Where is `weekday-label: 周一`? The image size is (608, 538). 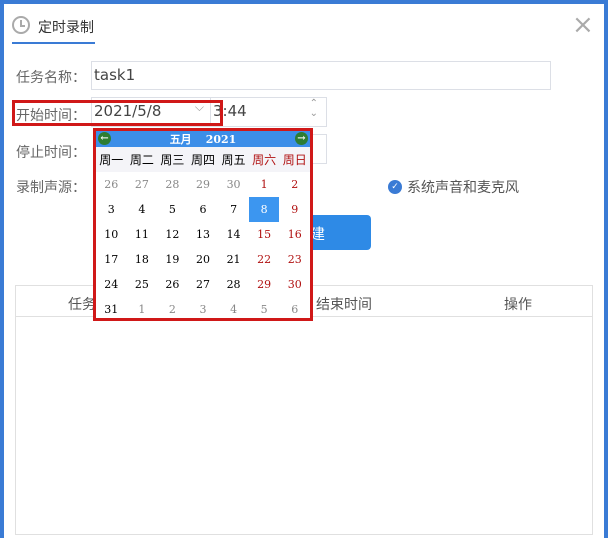
weekday-label: 周一 is located at coordinates (111, 160).